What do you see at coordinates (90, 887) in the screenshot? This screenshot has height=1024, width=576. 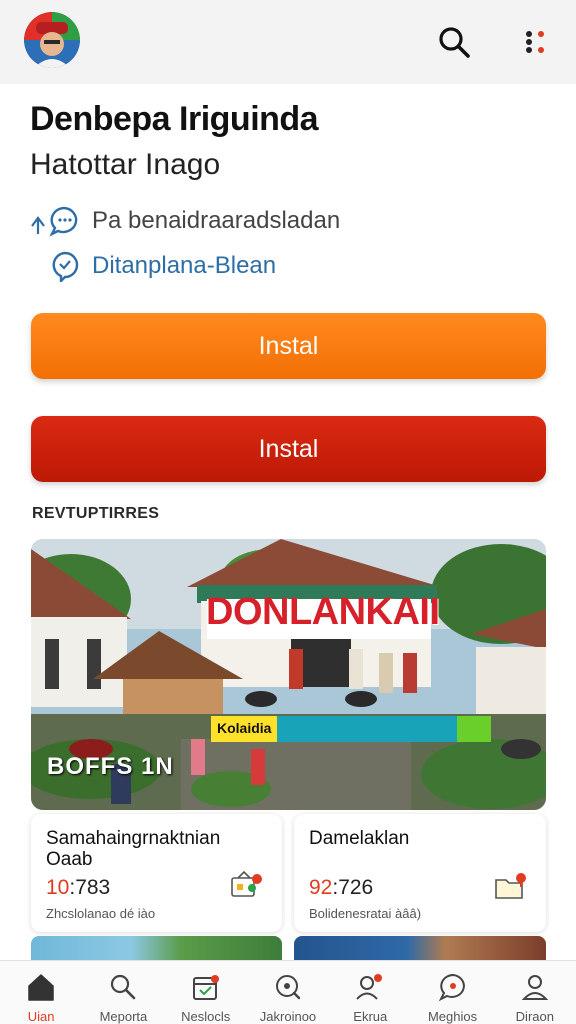 I see `card-value-rest: :783` at bounding box center [90, 887].